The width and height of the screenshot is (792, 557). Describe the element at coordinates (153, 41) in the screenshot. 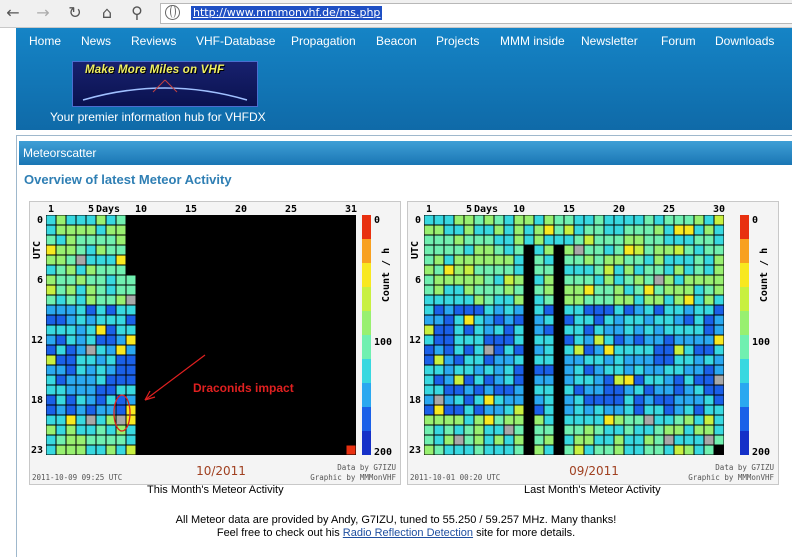

I see `nav-reviews: Reviews` at that location.